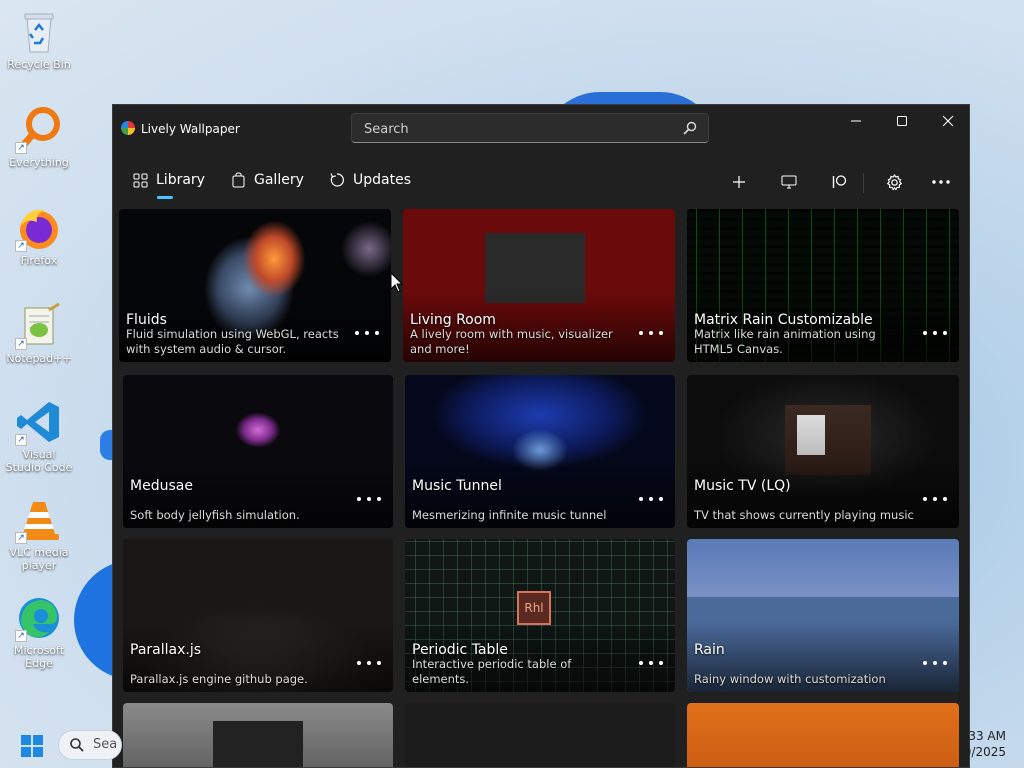 The width and height of the screenshot is (1024, 768). What do you see at coordinates (984, 752) in the screenshot?
I see `clock-date: 9/2025` at bounding box center [984, 752].